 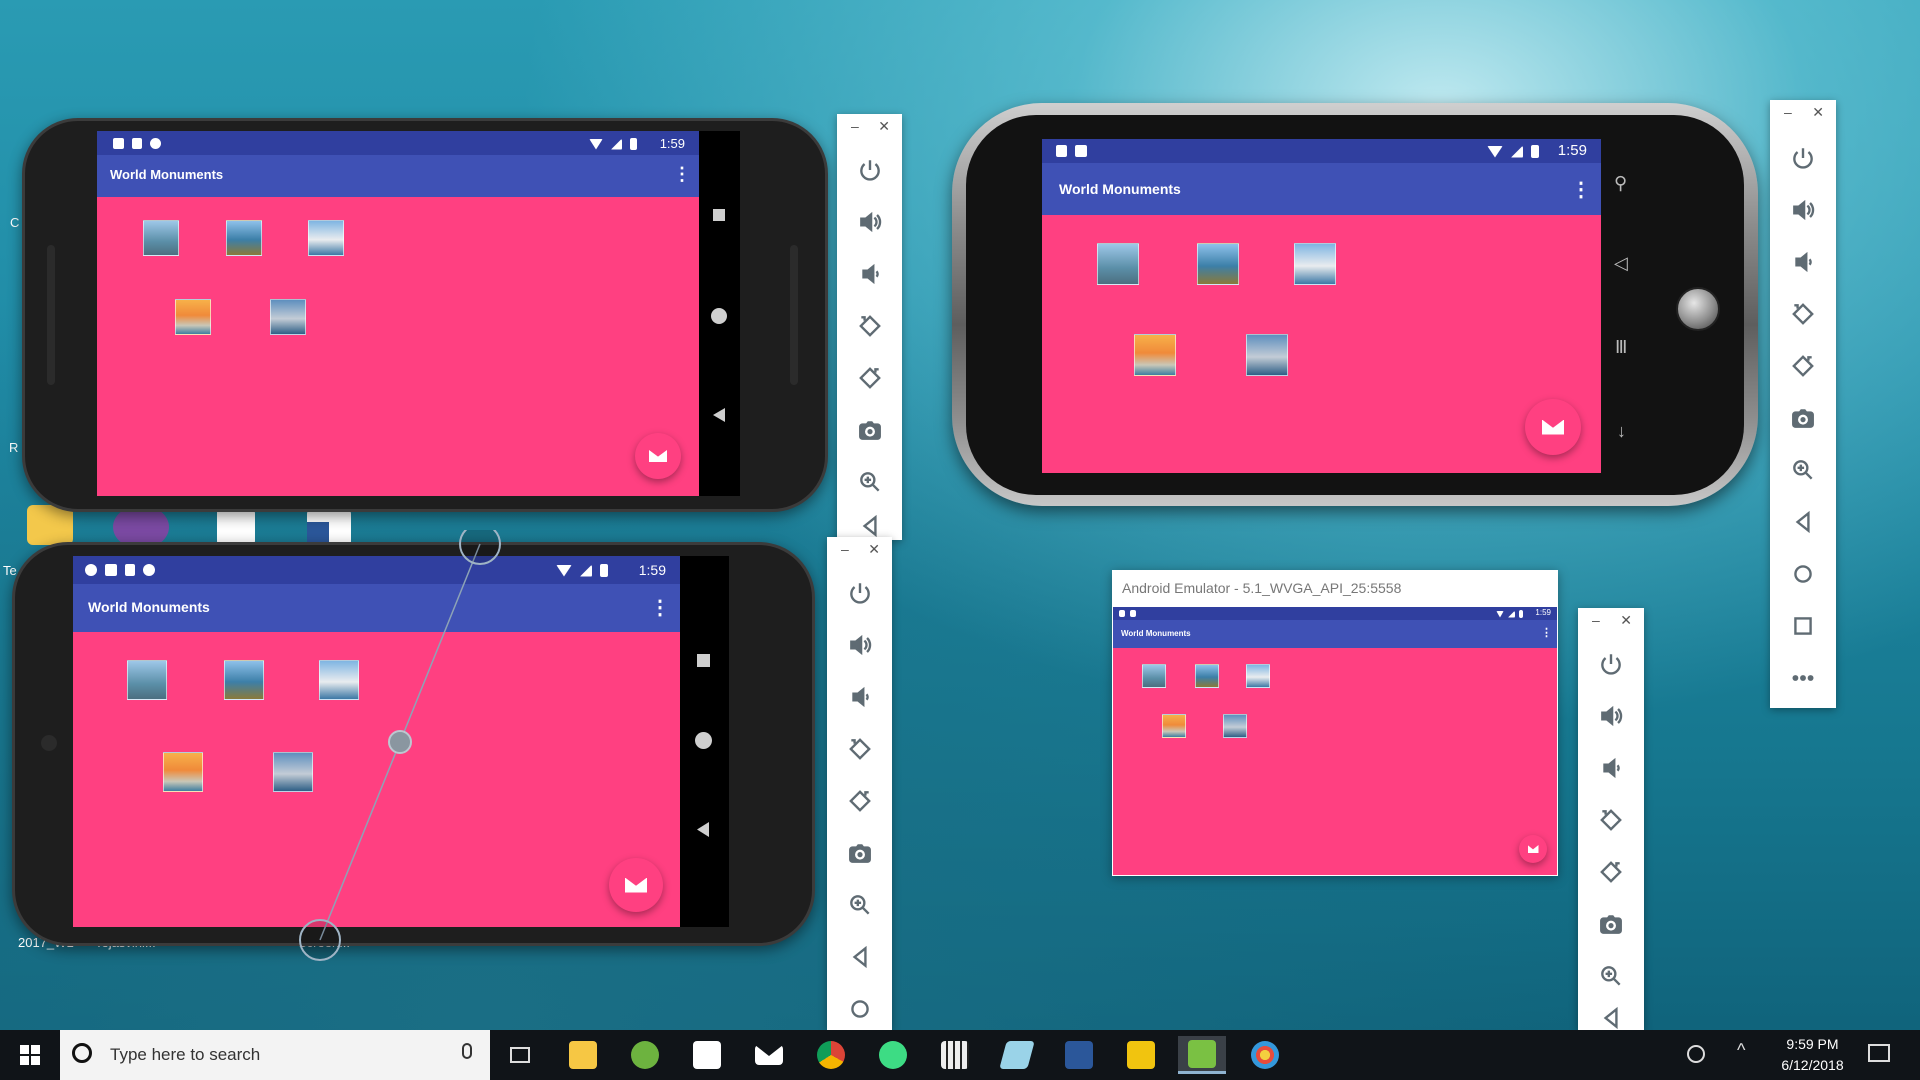 I want to click on microphone-icon, so click(x=467, y=1051).